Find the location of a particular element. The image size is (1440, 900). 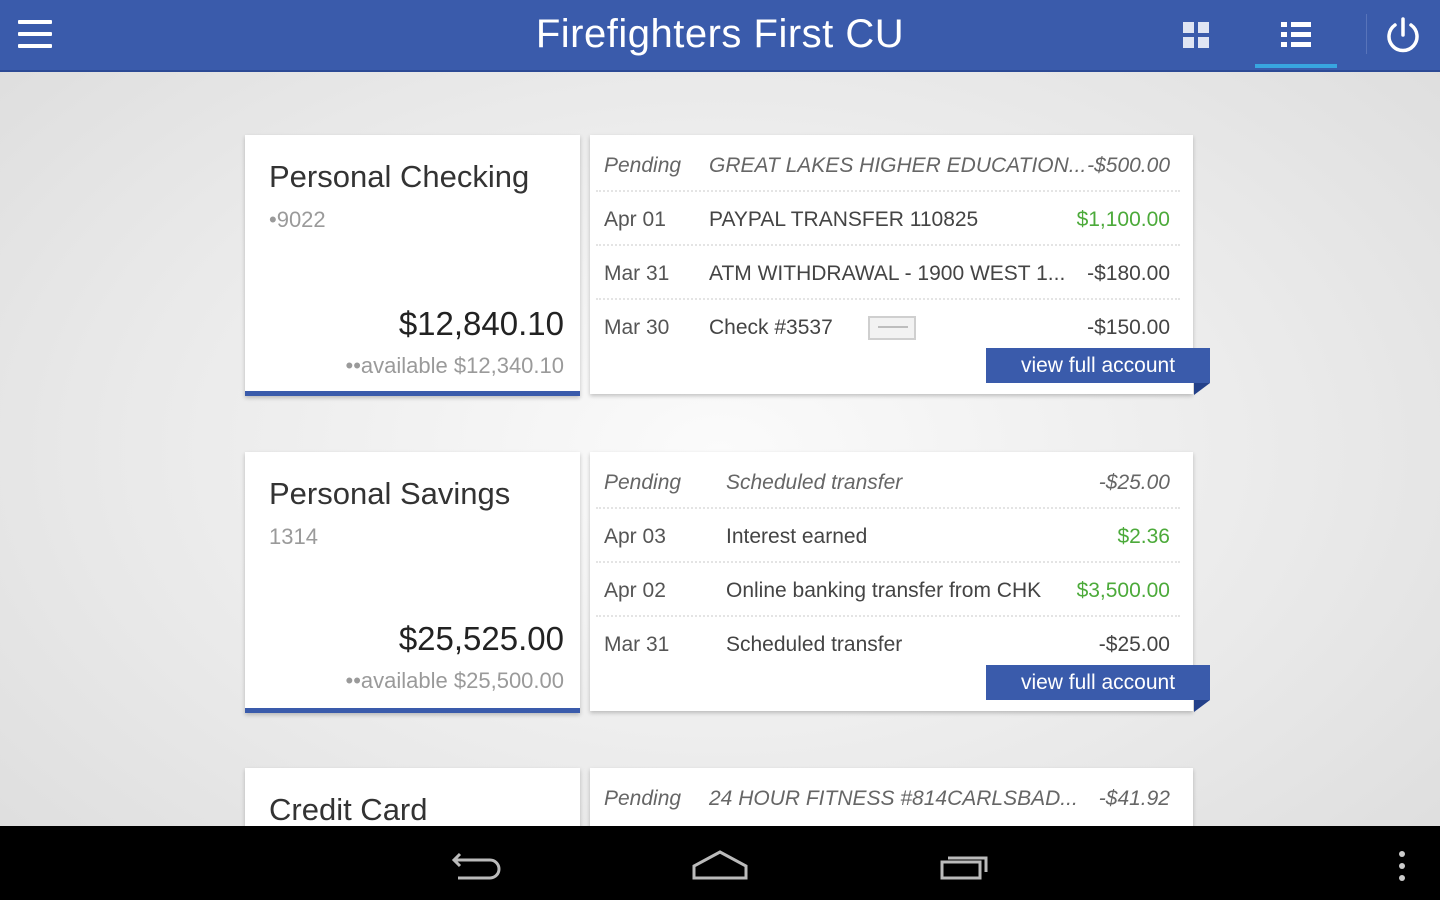

transaction-date: Apr 01 is located at coordinates (635, 219).